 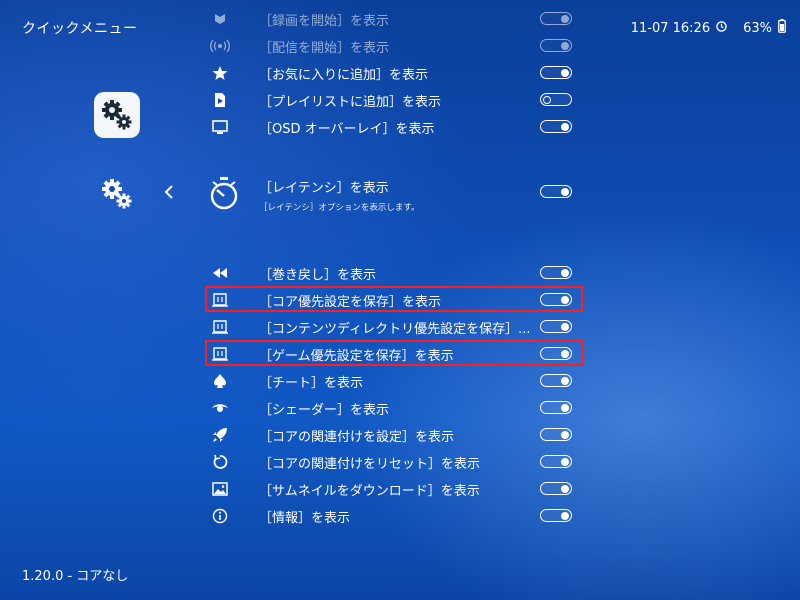 I want to click on menu-item-stream: ［配信を開始］を表示, so click(x=394, y=45).